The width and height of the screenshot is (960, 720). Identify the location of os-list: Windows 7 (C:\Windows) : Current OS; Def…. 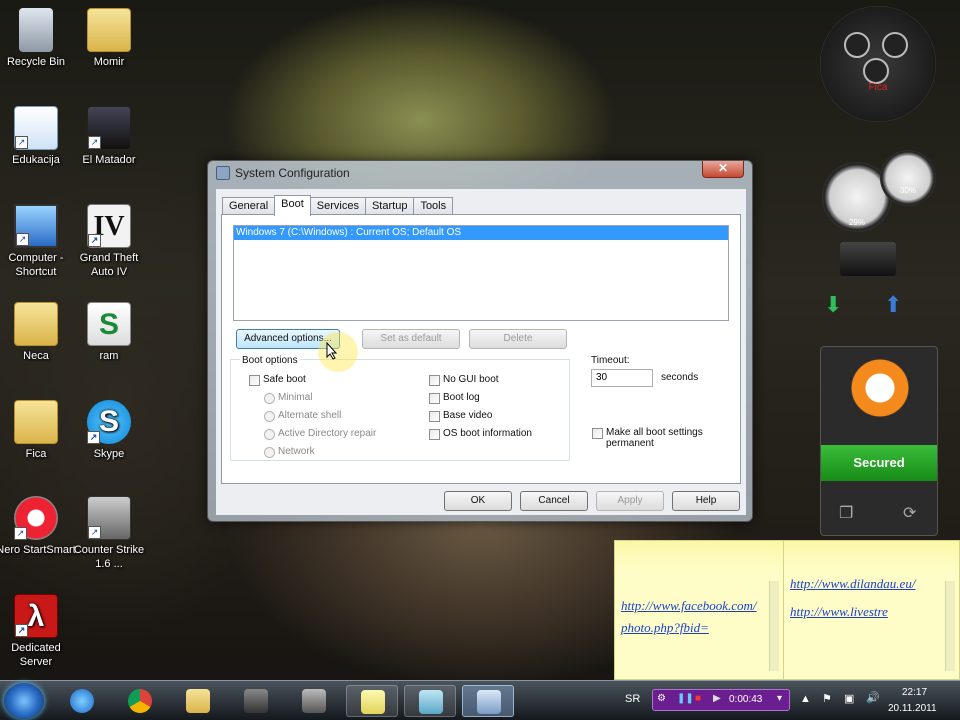
(481, 273).